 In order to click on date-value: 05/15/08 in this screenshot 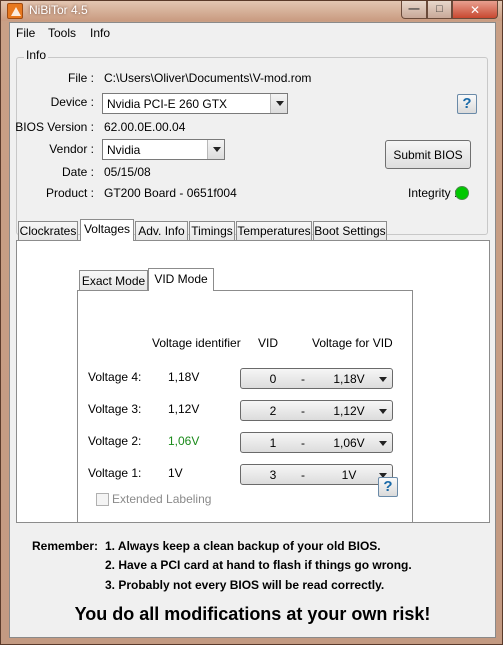, I will do `click(127, 172)`.